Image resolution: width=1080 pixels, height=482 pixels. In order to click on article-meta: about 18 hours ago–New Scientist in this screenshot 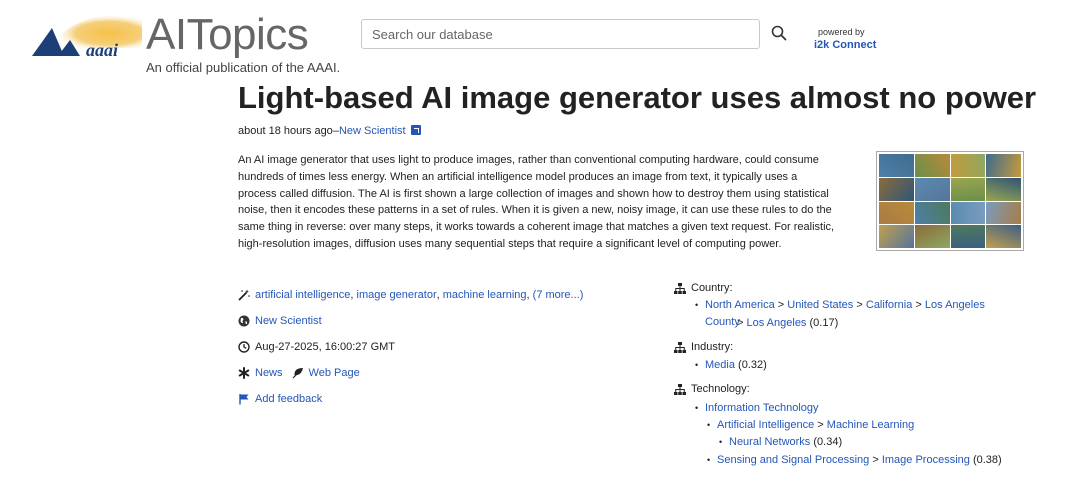, I will do `click(329, 131)`.